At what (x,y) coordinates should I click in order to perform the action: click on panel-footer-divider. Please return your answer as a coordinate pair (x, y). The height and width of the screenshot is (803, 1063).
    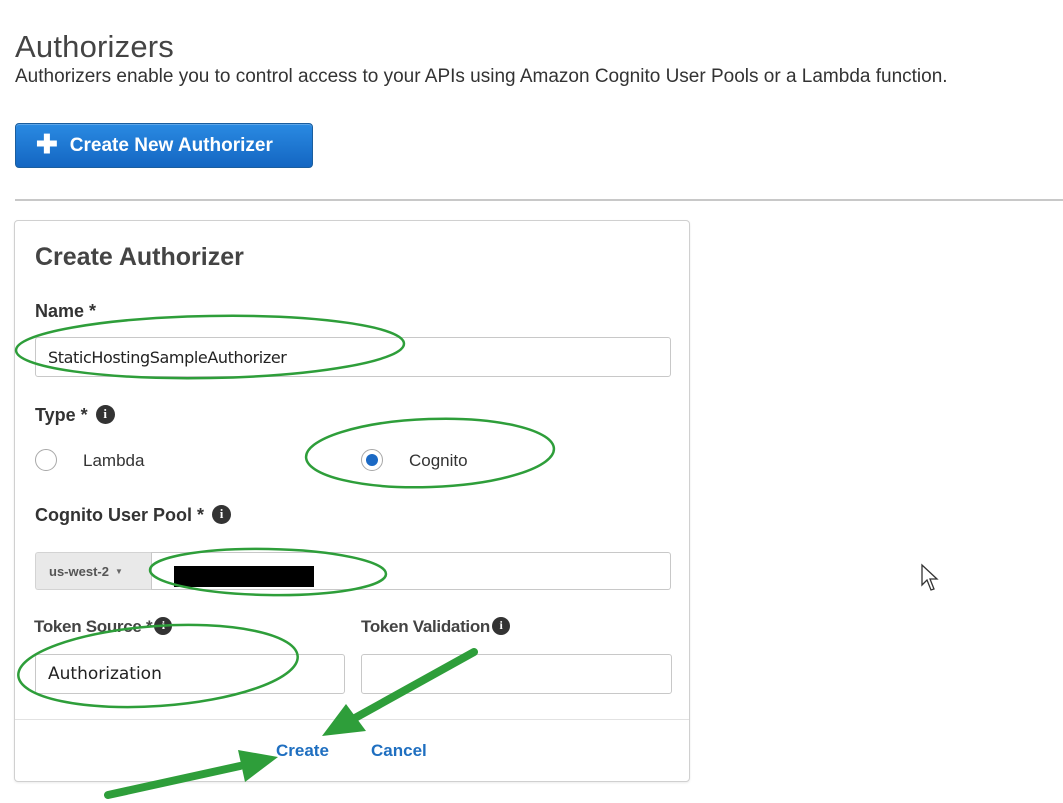
    Looking at the image, I should click on (352, 719).